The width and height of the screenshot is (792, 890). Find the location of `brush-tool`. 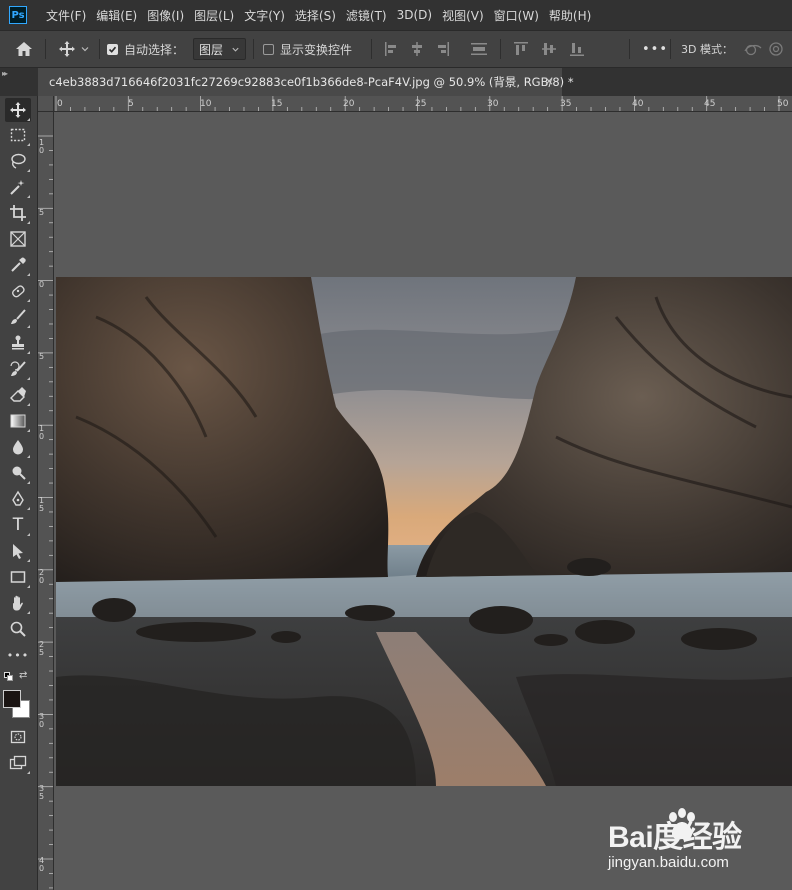

brush-tool is located at coordinates (18, 317).